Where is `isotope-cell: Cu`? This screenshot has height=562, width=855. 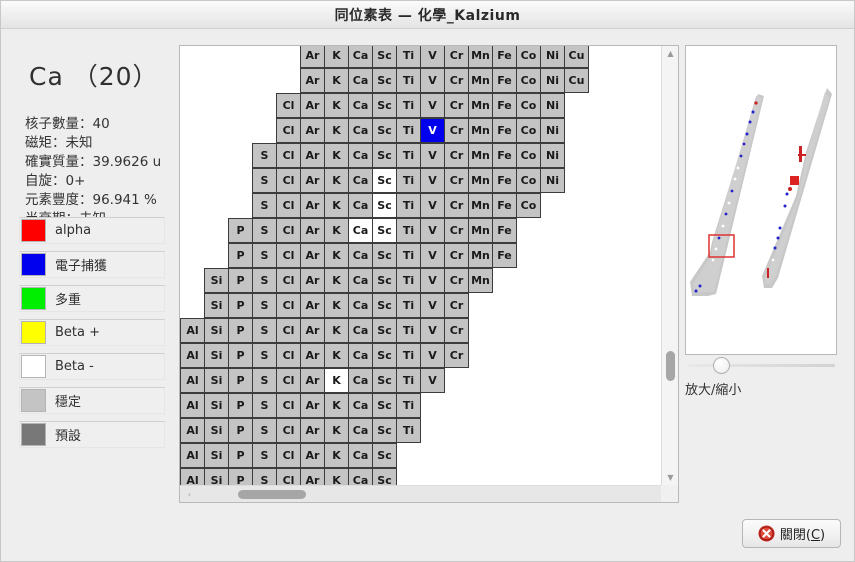 isotope-cell: Cu is located at coordinates (576, 80).